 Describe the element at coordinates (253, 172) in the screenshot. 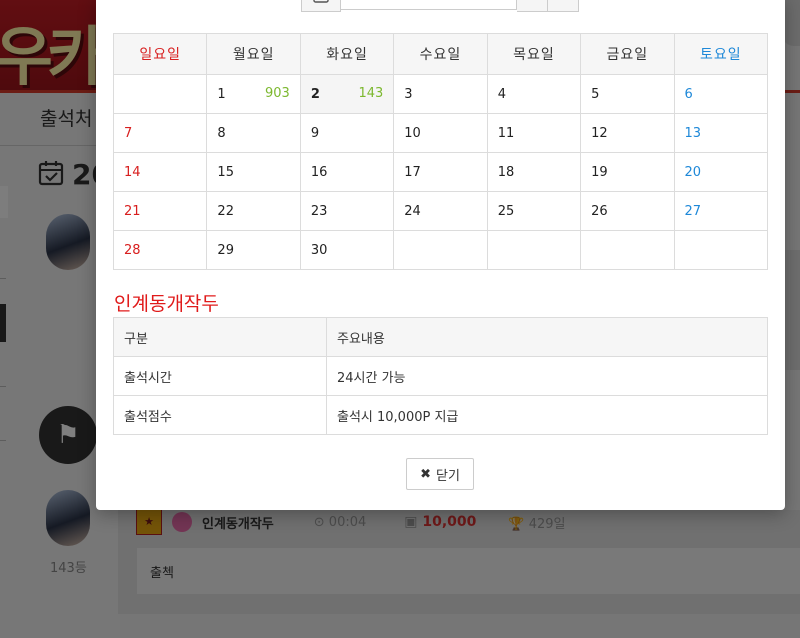

I see `calendar-day-cell: 15` at that location.